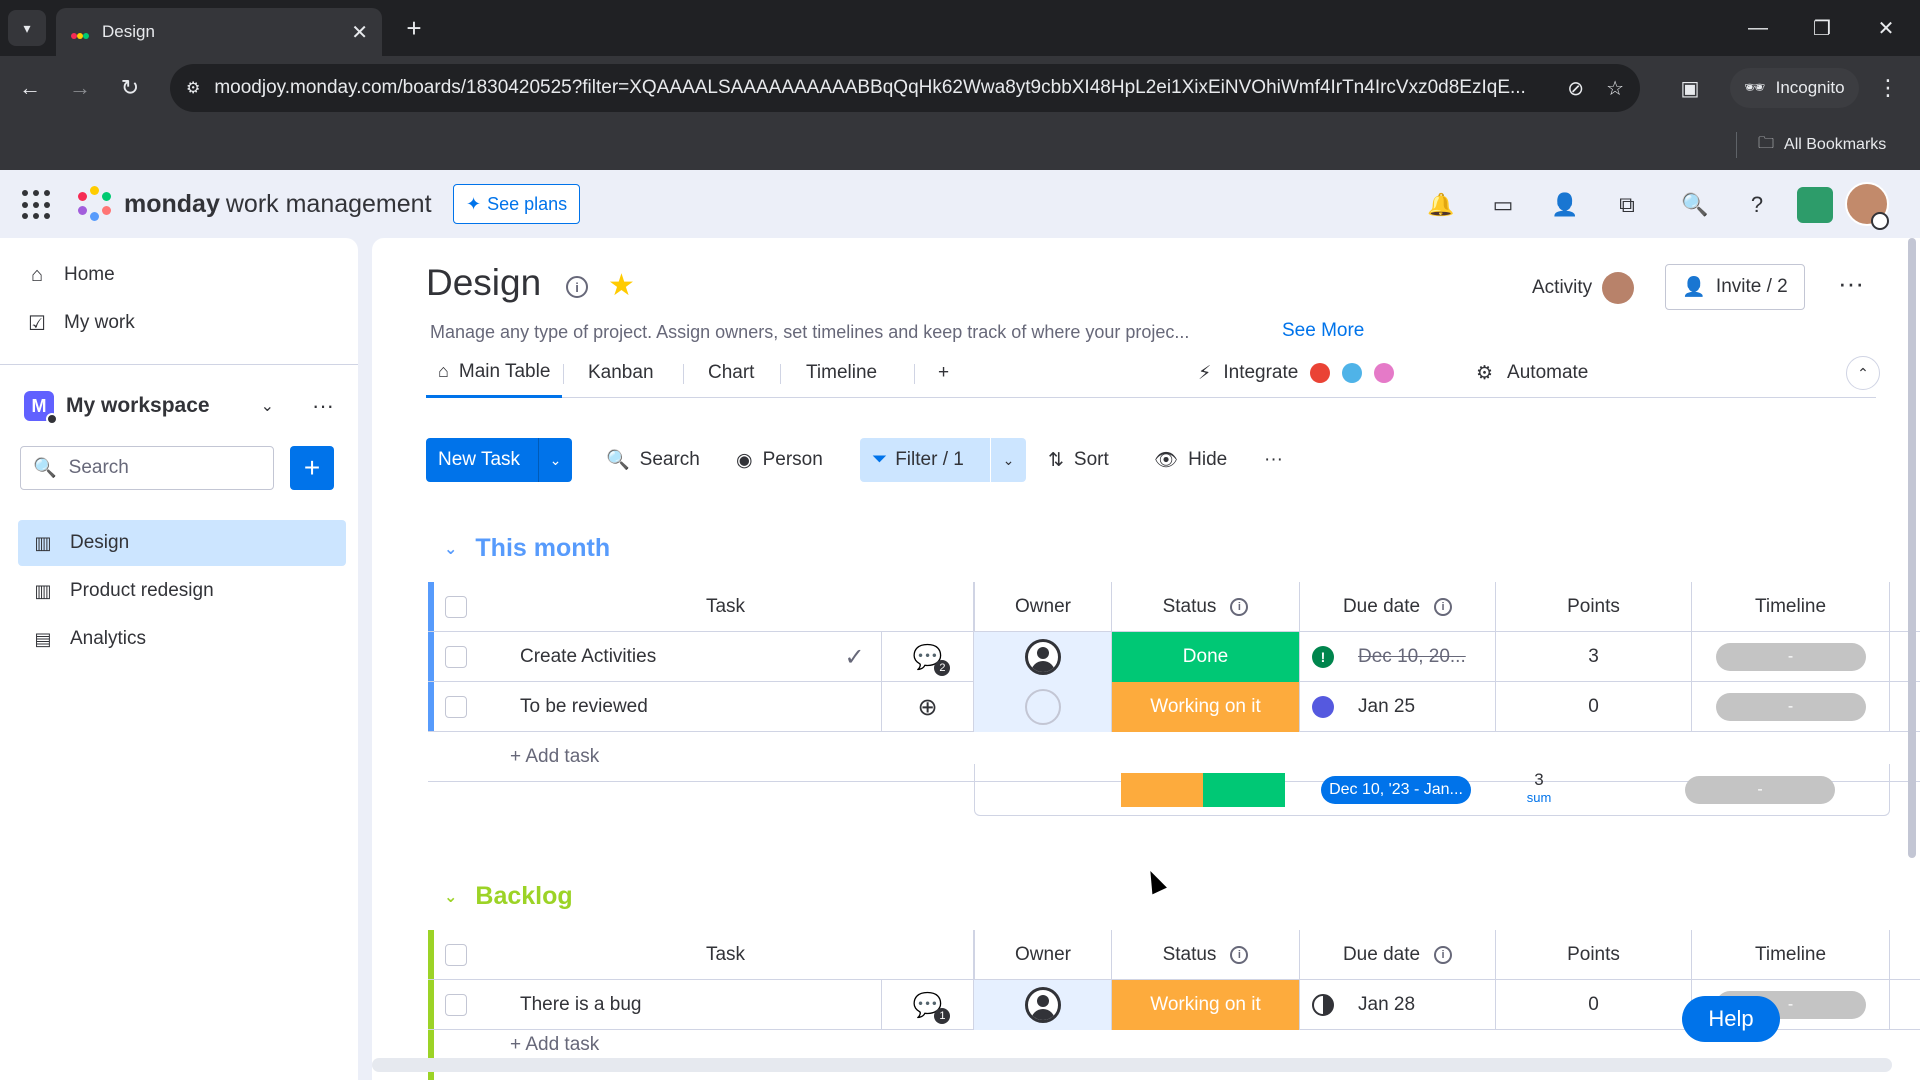 Image resolution: width=1920 pixels, height=1080 pixels. What do you see at coordinates (680, 707) in the screenshot?
I see `task-name-cell: To be reviewed` at bounding box center [680, 707].